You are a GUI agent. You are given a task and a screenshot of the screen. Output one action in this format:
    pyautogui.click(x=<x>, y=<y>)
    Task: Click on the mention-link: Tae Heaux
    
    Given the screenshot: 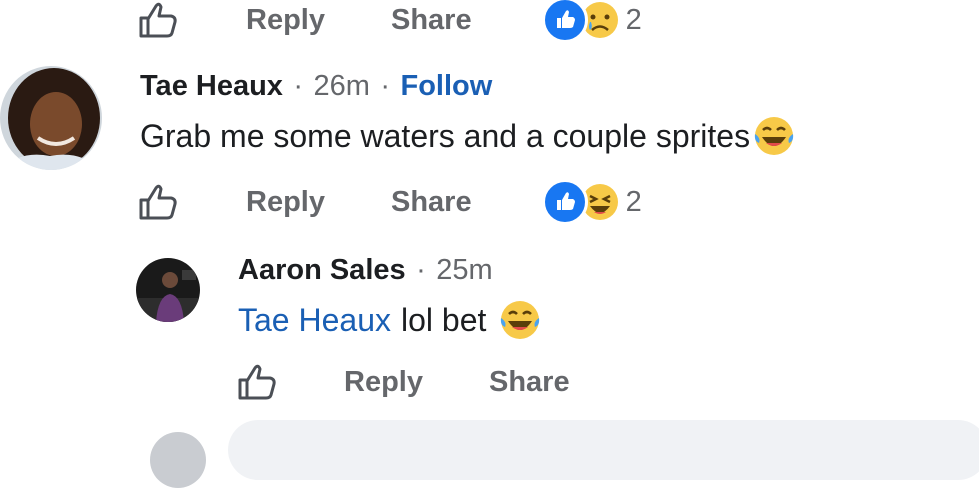 What is the action you would take?
    pyautogui.click(x=314, y=320)
    